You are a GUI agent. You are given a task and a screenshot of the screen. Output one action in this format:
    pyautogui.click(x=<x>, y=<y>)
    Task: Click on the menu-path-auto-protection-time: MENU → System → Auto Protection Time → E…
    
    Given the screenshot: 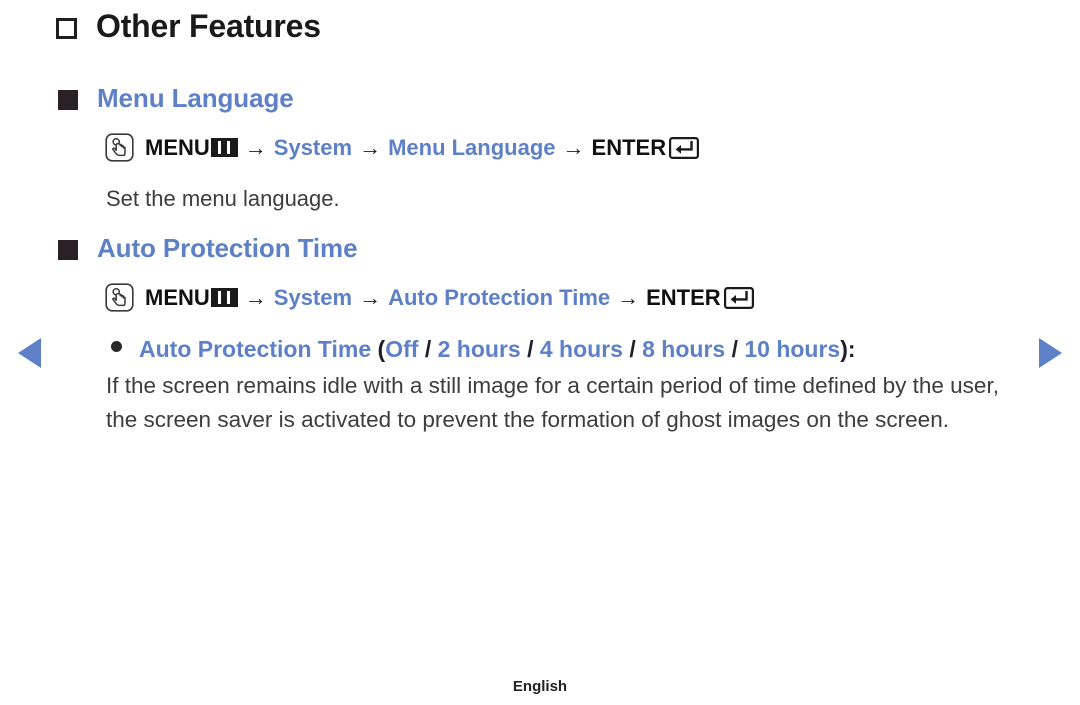 What is the action you would take?
    pyautogui.click(x=429, y=297)
    